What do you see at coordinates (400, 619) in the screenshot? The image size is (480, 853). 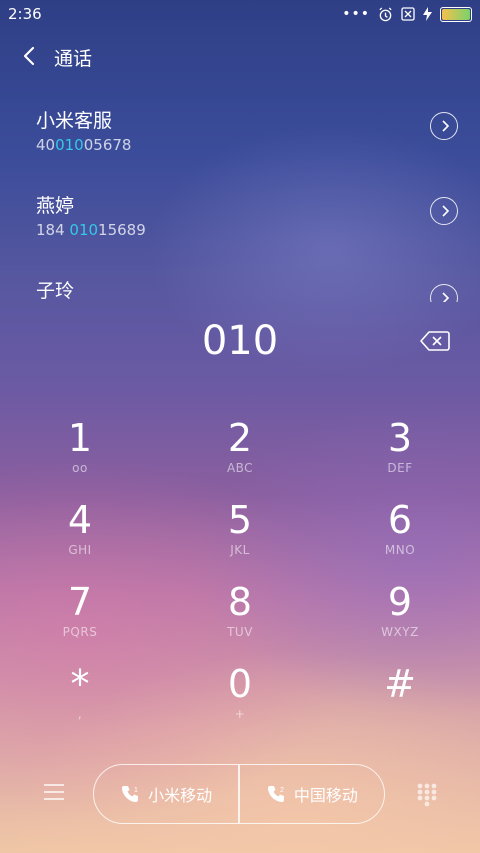 I see `key-9: 9 WXYZ` at bounding box center [400, 619].